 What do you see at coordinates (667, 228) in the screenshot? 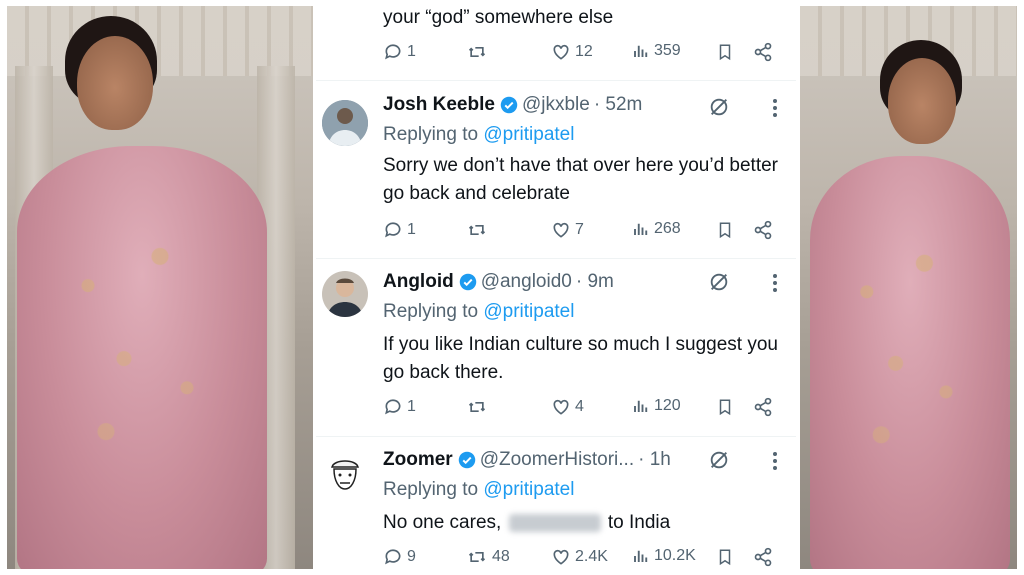
I see `views-count: 268` at bounding box center [667, 228].